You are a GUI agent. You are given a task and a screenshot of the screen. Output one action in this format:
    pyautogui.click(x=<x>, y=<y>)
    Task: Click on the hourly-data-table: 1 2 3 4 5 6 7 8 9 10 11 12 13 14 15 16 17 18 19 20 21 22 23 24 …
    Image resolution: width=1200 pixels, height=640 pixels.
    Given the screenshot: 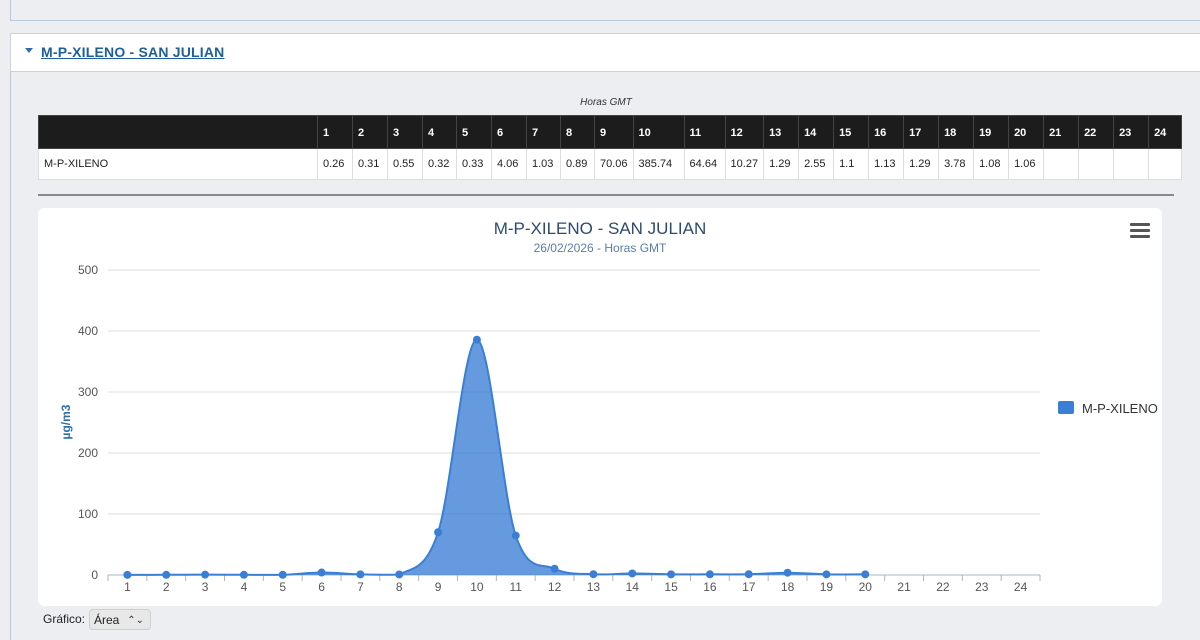 What is the action you would take?
    pyautogui.click(x=610, y=147)
    